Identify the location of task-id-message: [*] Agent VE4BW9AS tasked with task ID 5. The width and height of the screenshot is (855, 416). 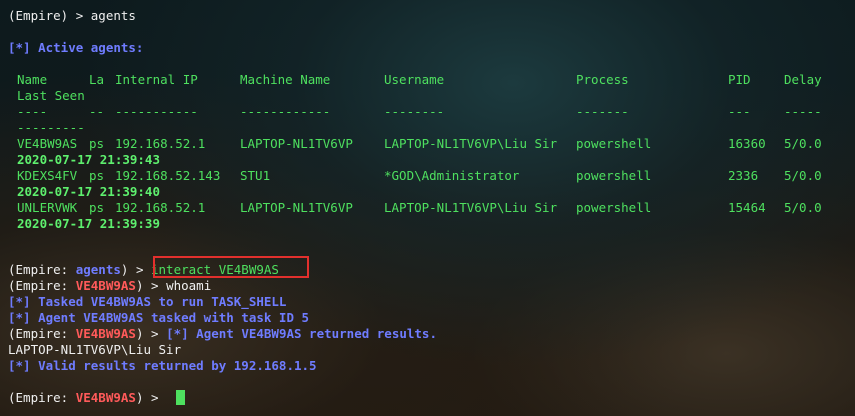
(159, 317).